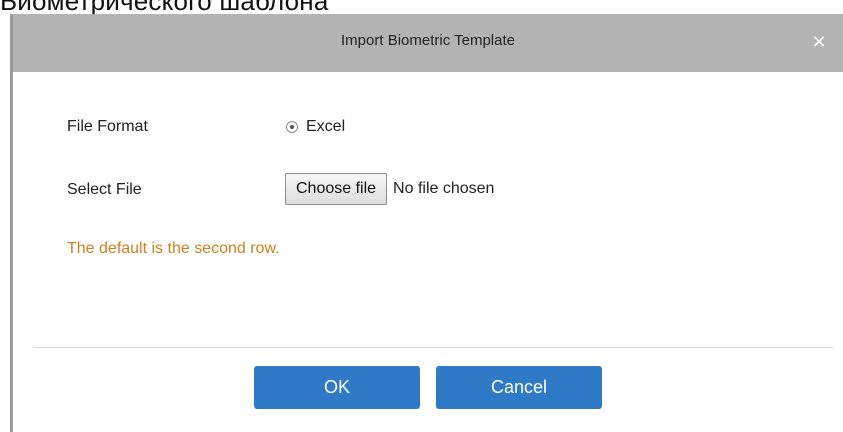 Image resolution: width=843 pixels, height=432 pixels. Describe the element at coordinates (389, 189) in the screenshot. I see `file-input: Choose file No file chosen` at that location.